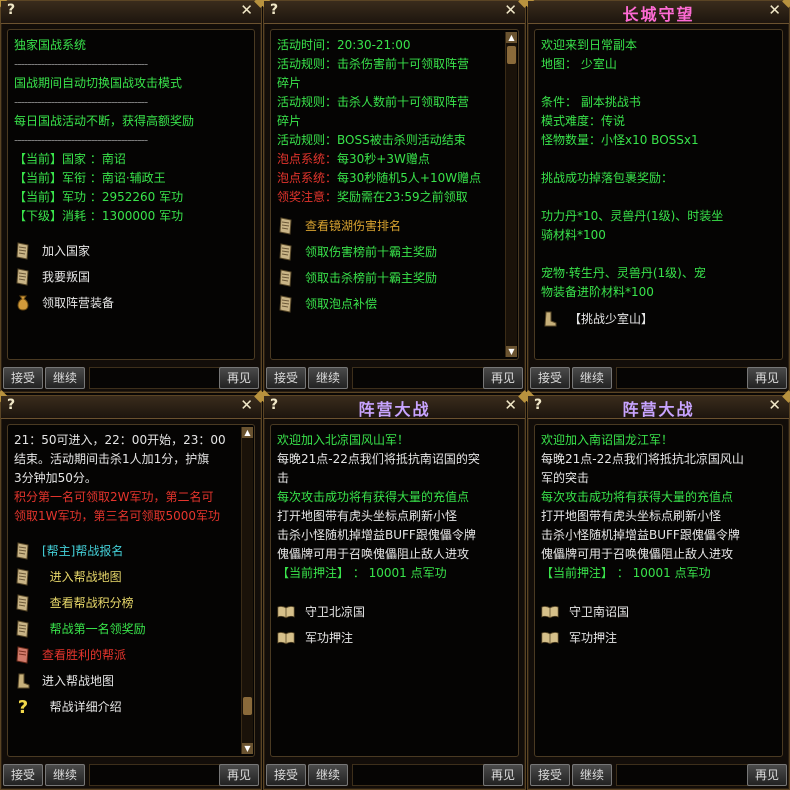 This screenshot has height=790, width=790. Describe the element at coordinates (371, 278) in the screenshot. I see `dialog-option-label: 领取击杀榜前十霸主奖励` at that location.